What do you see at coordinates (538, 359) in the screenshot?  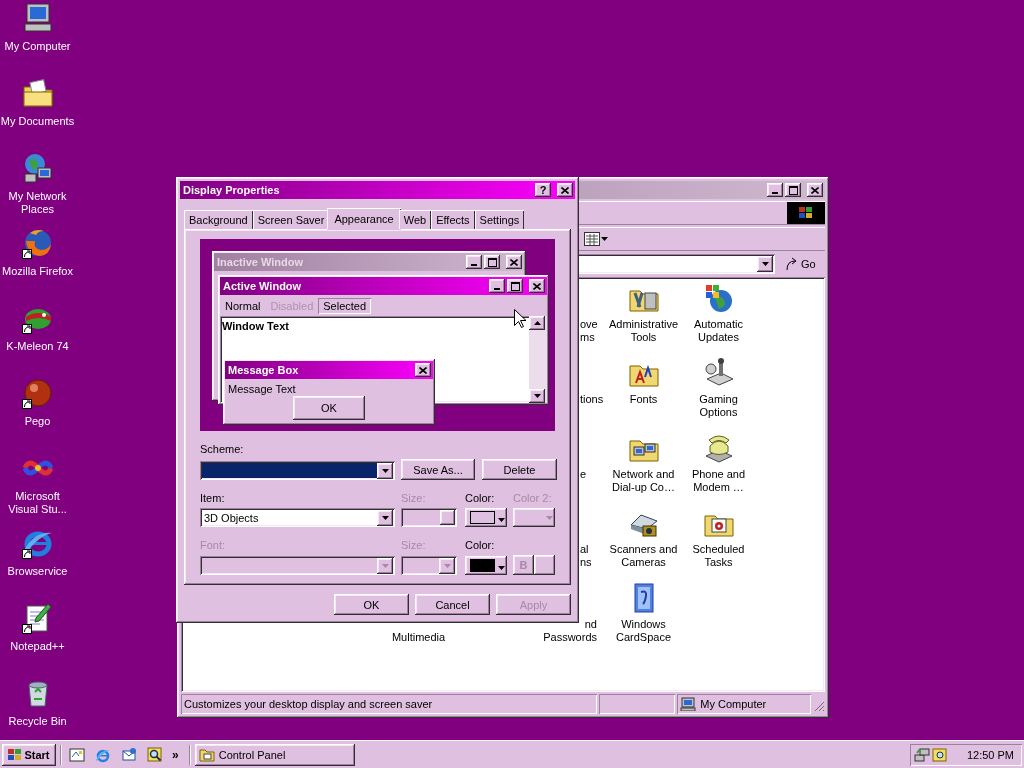 I see `scrollbar` at bounding box center [538, 359].